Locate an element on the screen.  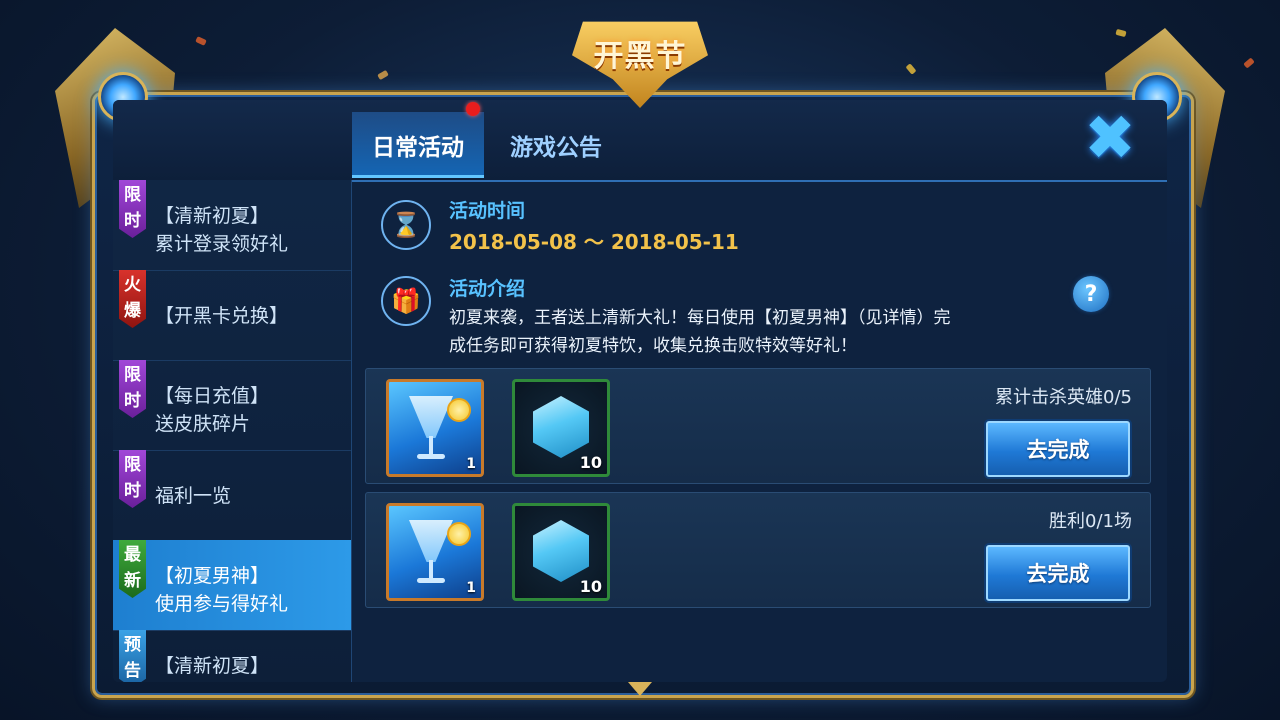
sidebar-item-label: 【每日充值】 送皮肤碎片 is located at coordinates (212, 410).